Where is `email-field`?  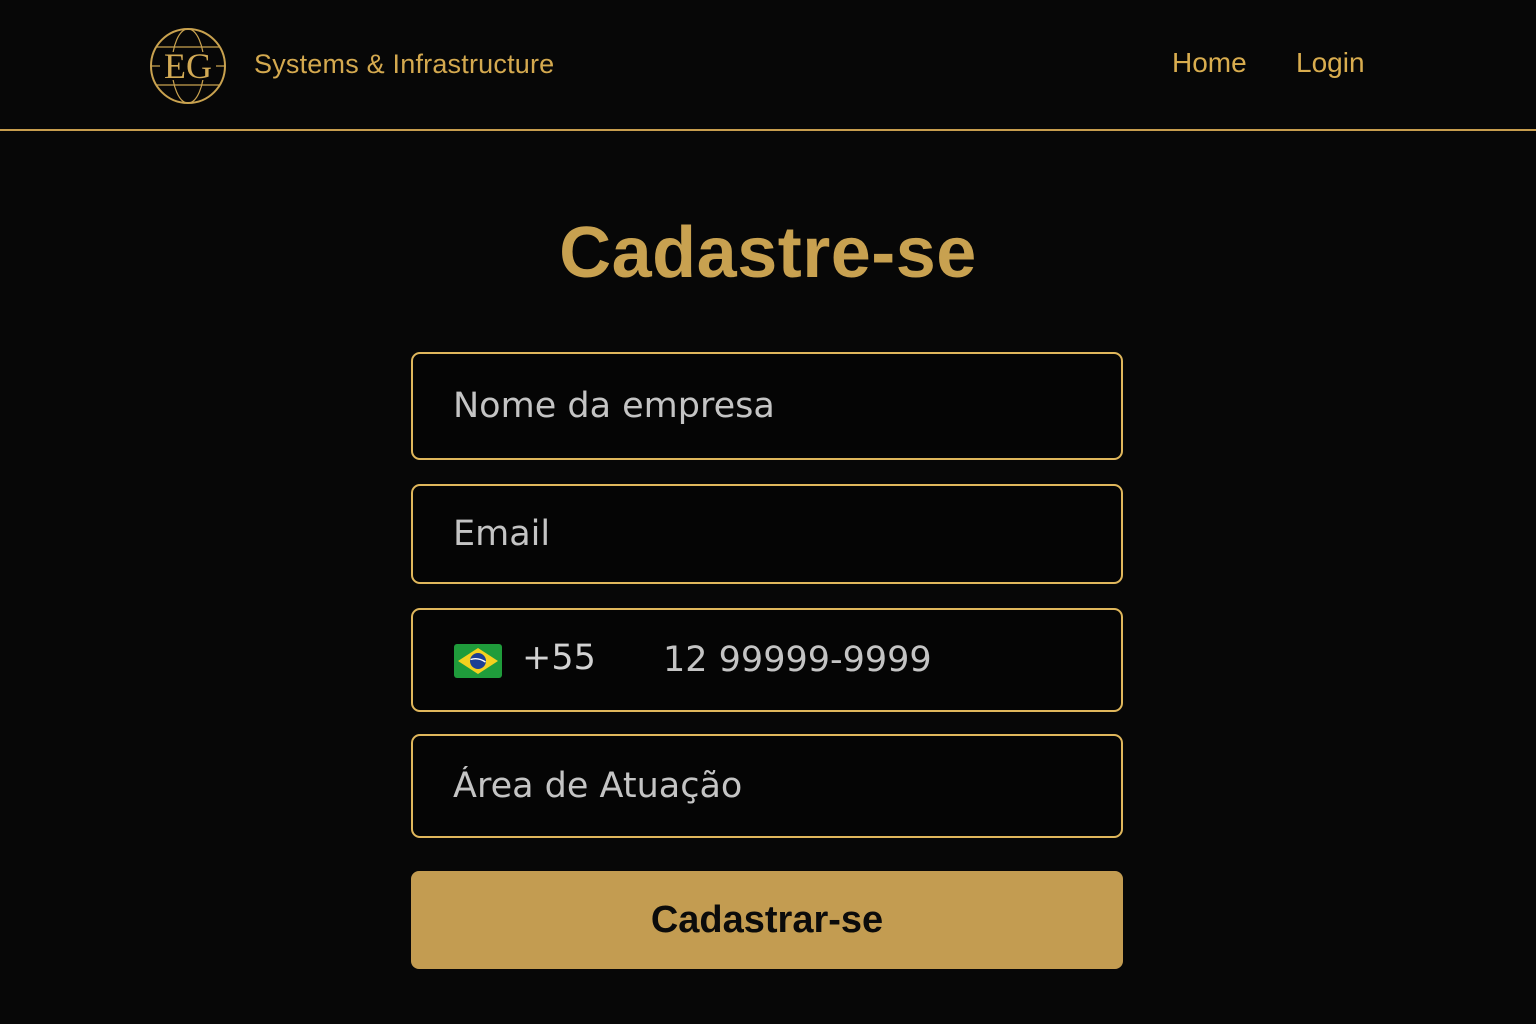
email-field is located at coordinates (767, 534).